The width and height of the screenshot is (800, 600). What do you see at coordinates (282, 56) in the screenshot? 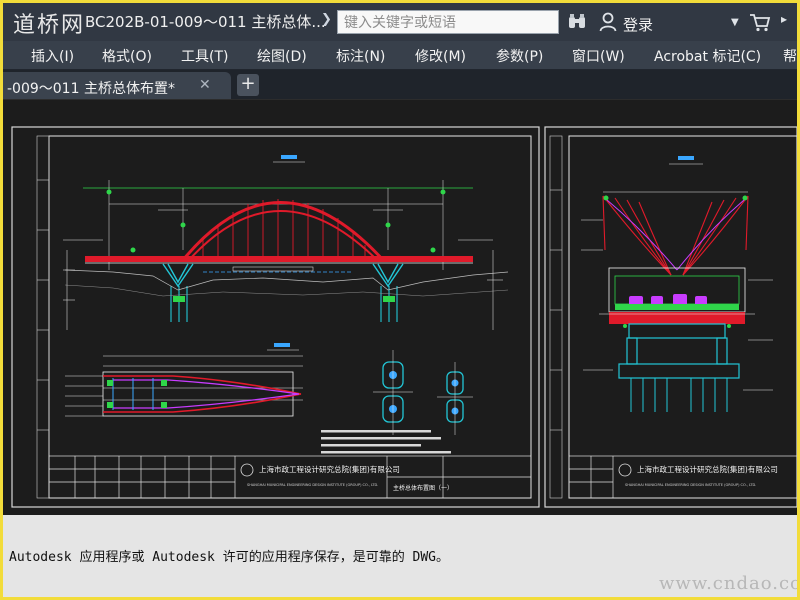
I see `menu-draw: 绘图(D)` at bounding box center [282, 56].